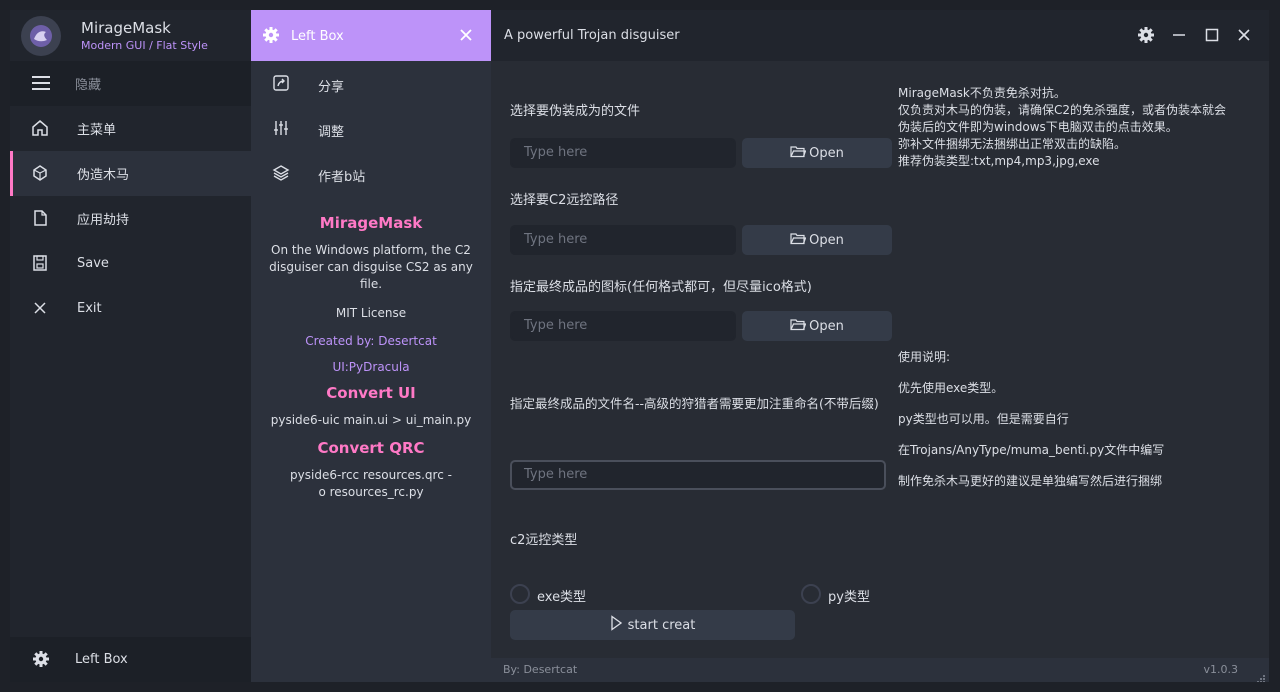  Describe the element at coordinates (331, 132) in the screenshot. I see `left-box-item-label: 调整` at that location.